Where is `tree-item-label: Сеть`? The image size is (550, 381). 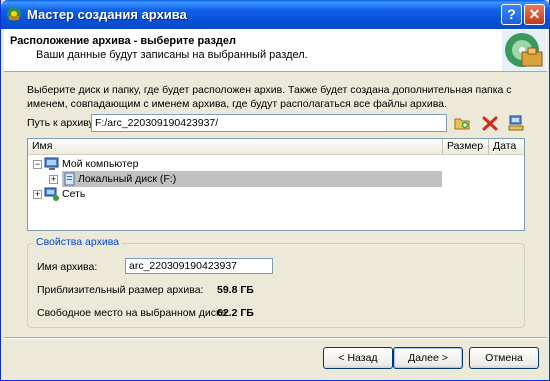
tree-item-label: Сеть is located at coordinates (74, 194).